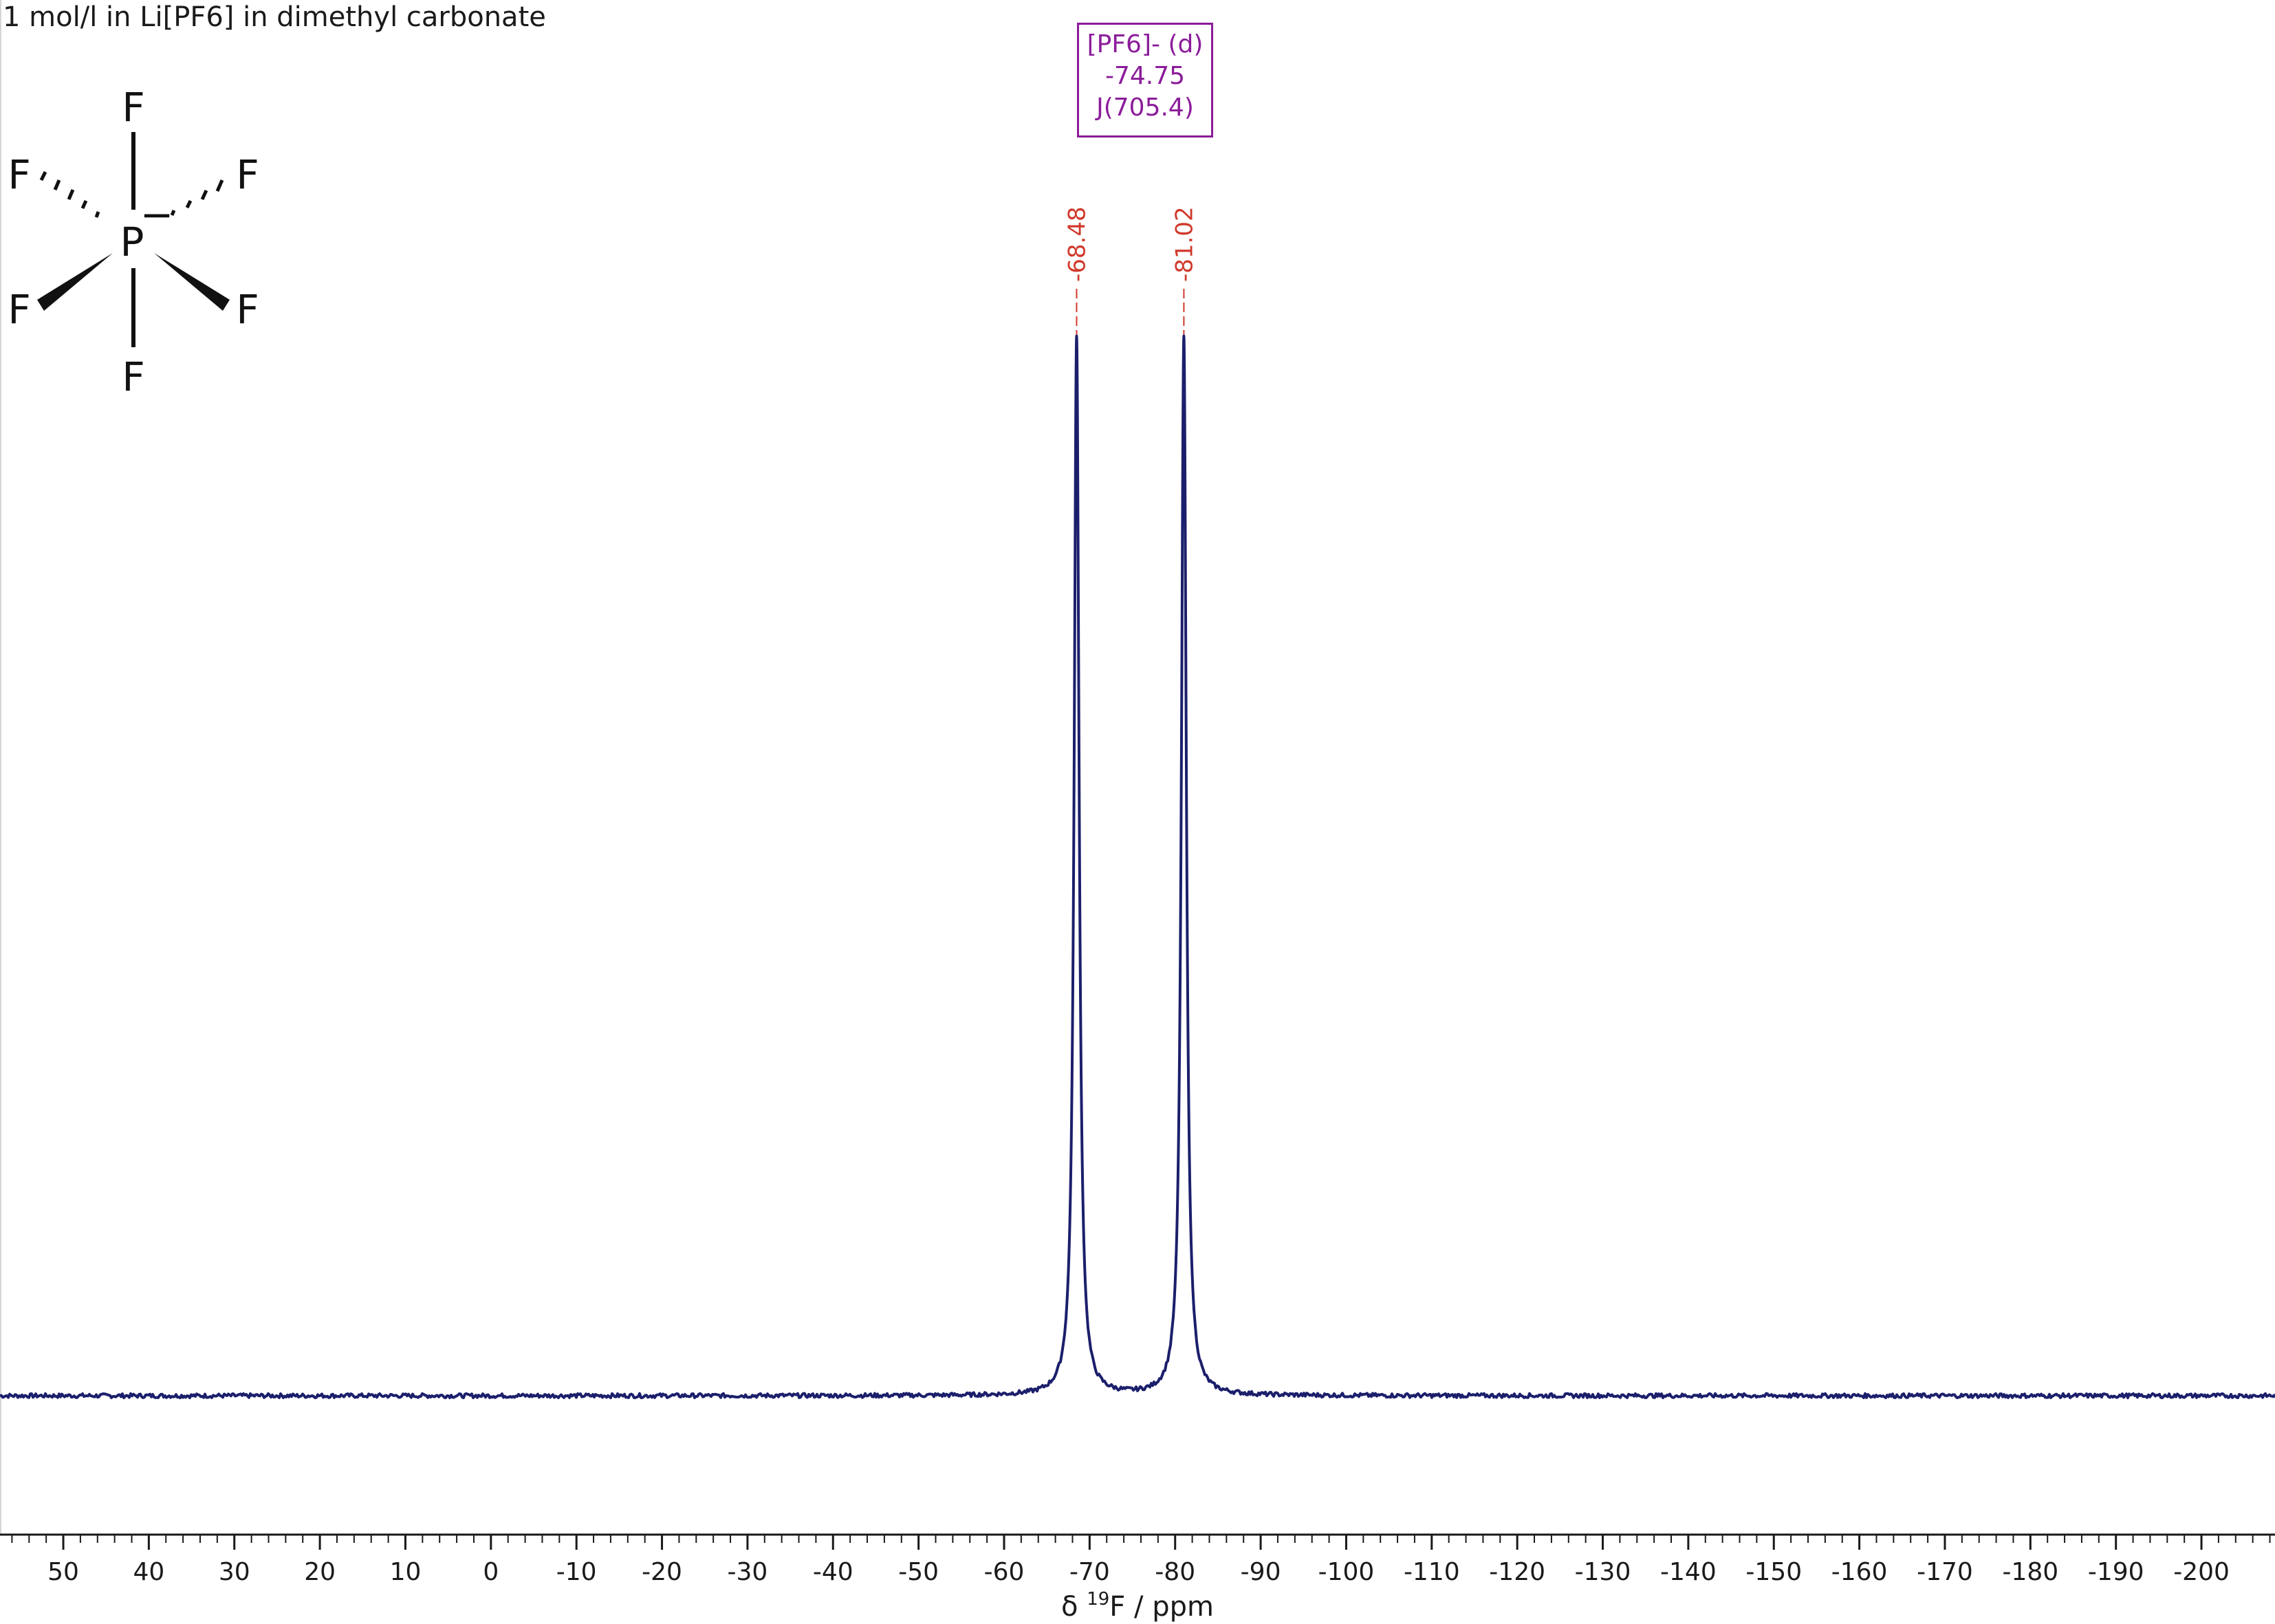 This screenshot has height=1624, width=2275. What do you see at coordinates (157, 214) in the screenshot?
I see `structure-charge: −` at bounding box center [157, 214].